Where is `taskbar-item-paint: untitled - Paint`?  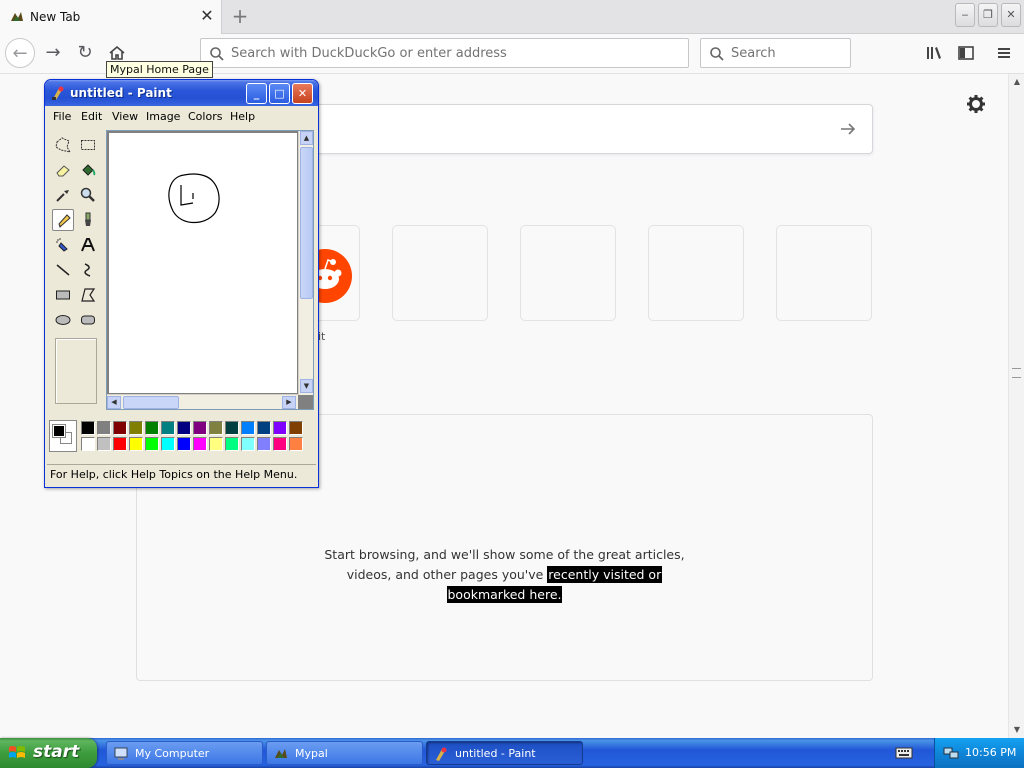 taskbar-item-paint: untitled - Paint is located at coordinates (504, 753).